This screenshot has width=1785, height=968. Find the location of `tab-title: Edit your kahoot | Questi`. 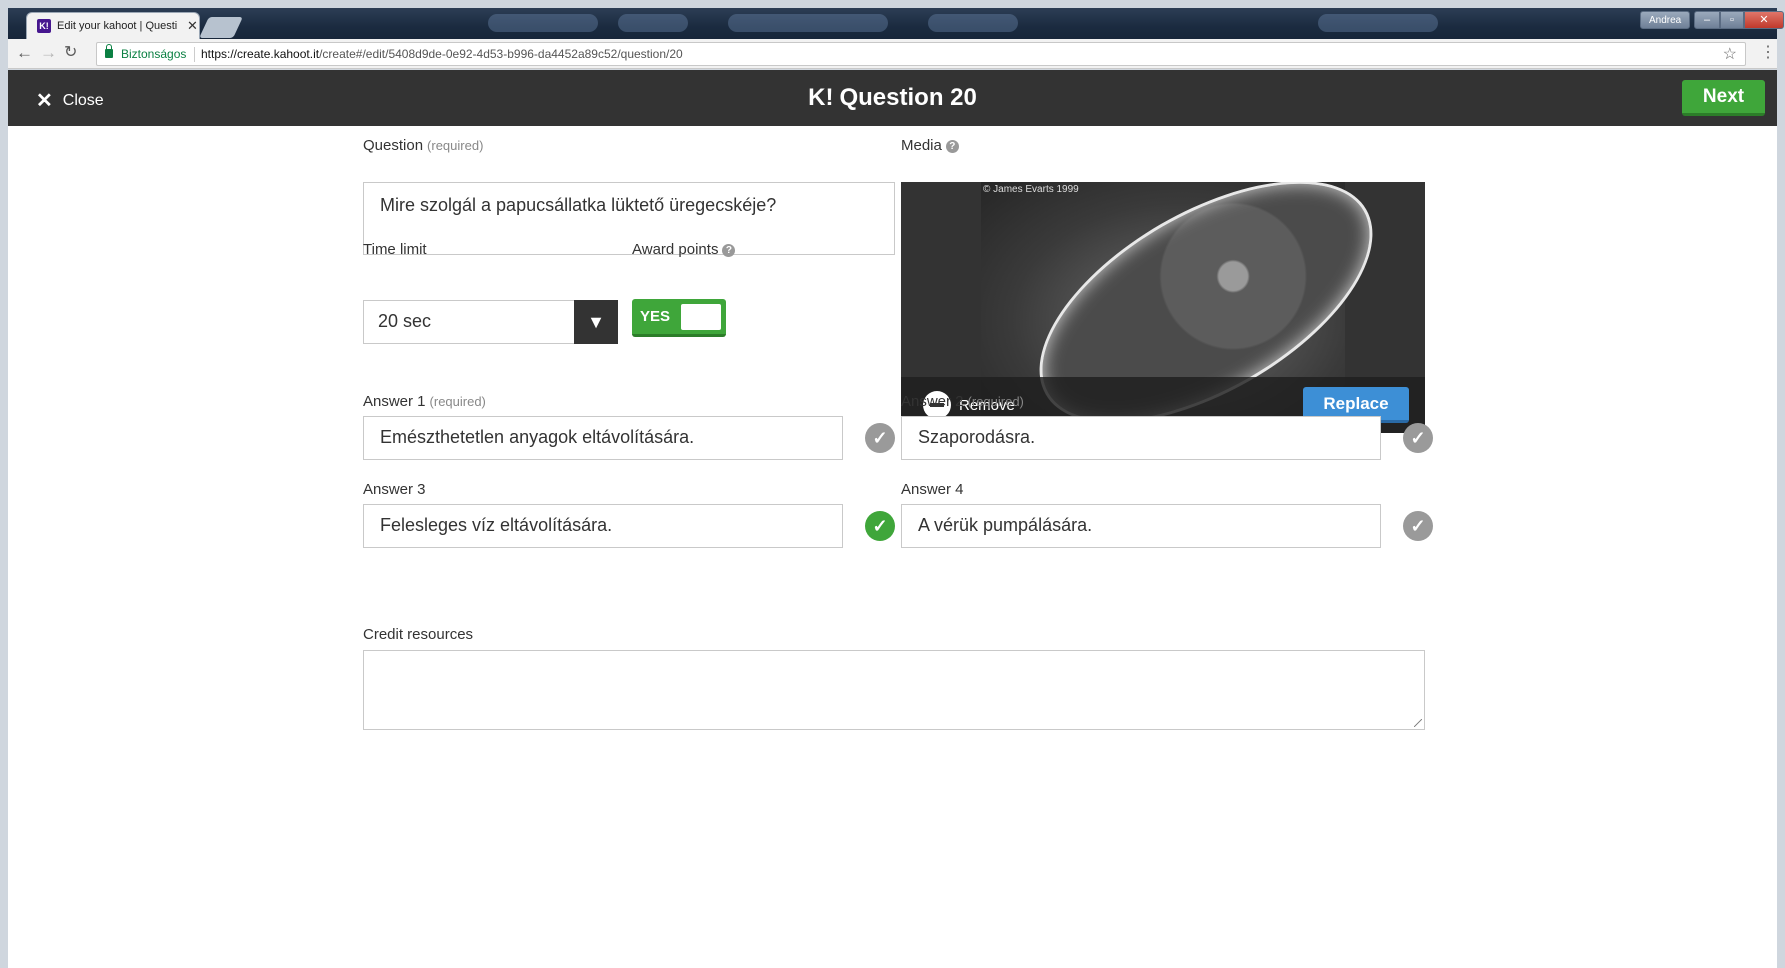

tab-title: Edit your kahoot | Questi is located at coordinates (117, 26).